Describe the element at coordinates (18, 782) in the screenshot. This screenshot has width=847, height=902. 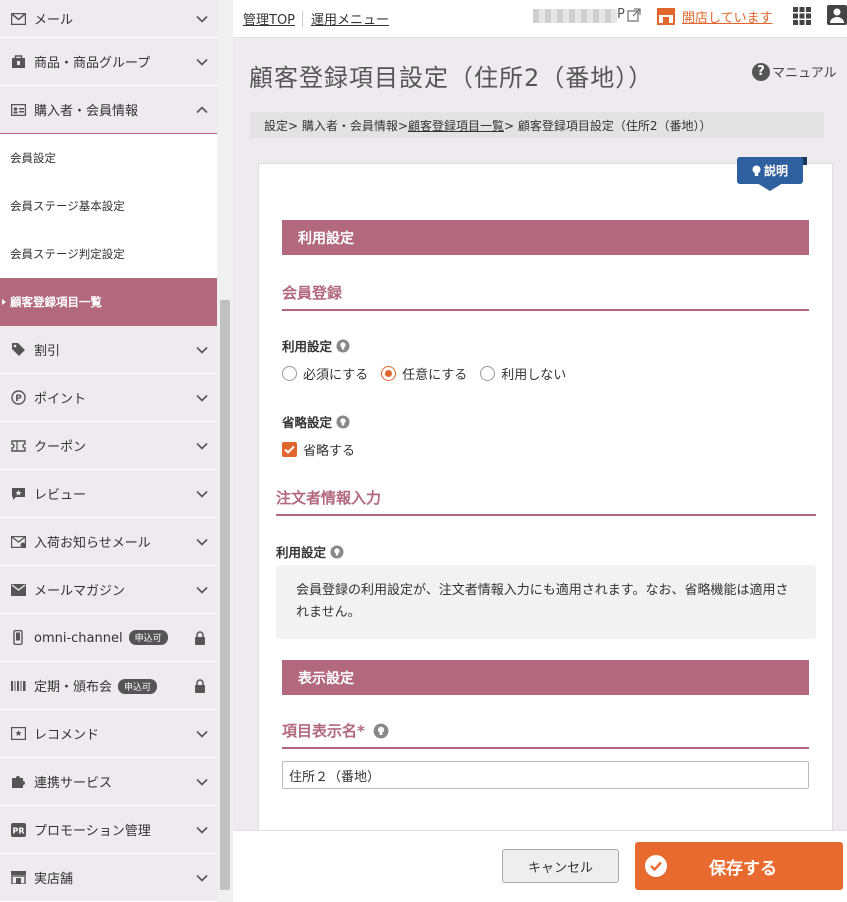
I see `puzzle-icon` at that location.